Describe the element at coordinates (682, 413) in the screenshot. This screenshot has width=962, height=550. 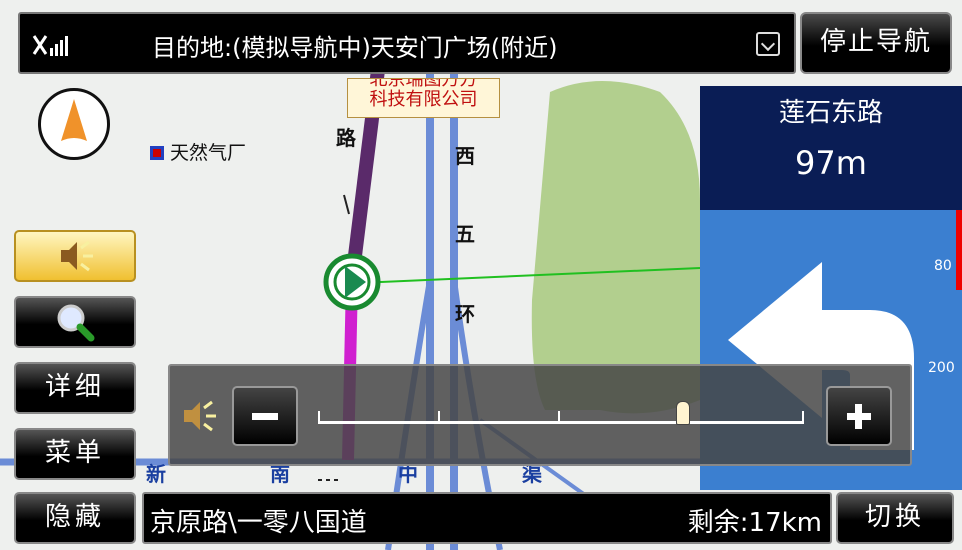
I see `volume-thumb` at that location.